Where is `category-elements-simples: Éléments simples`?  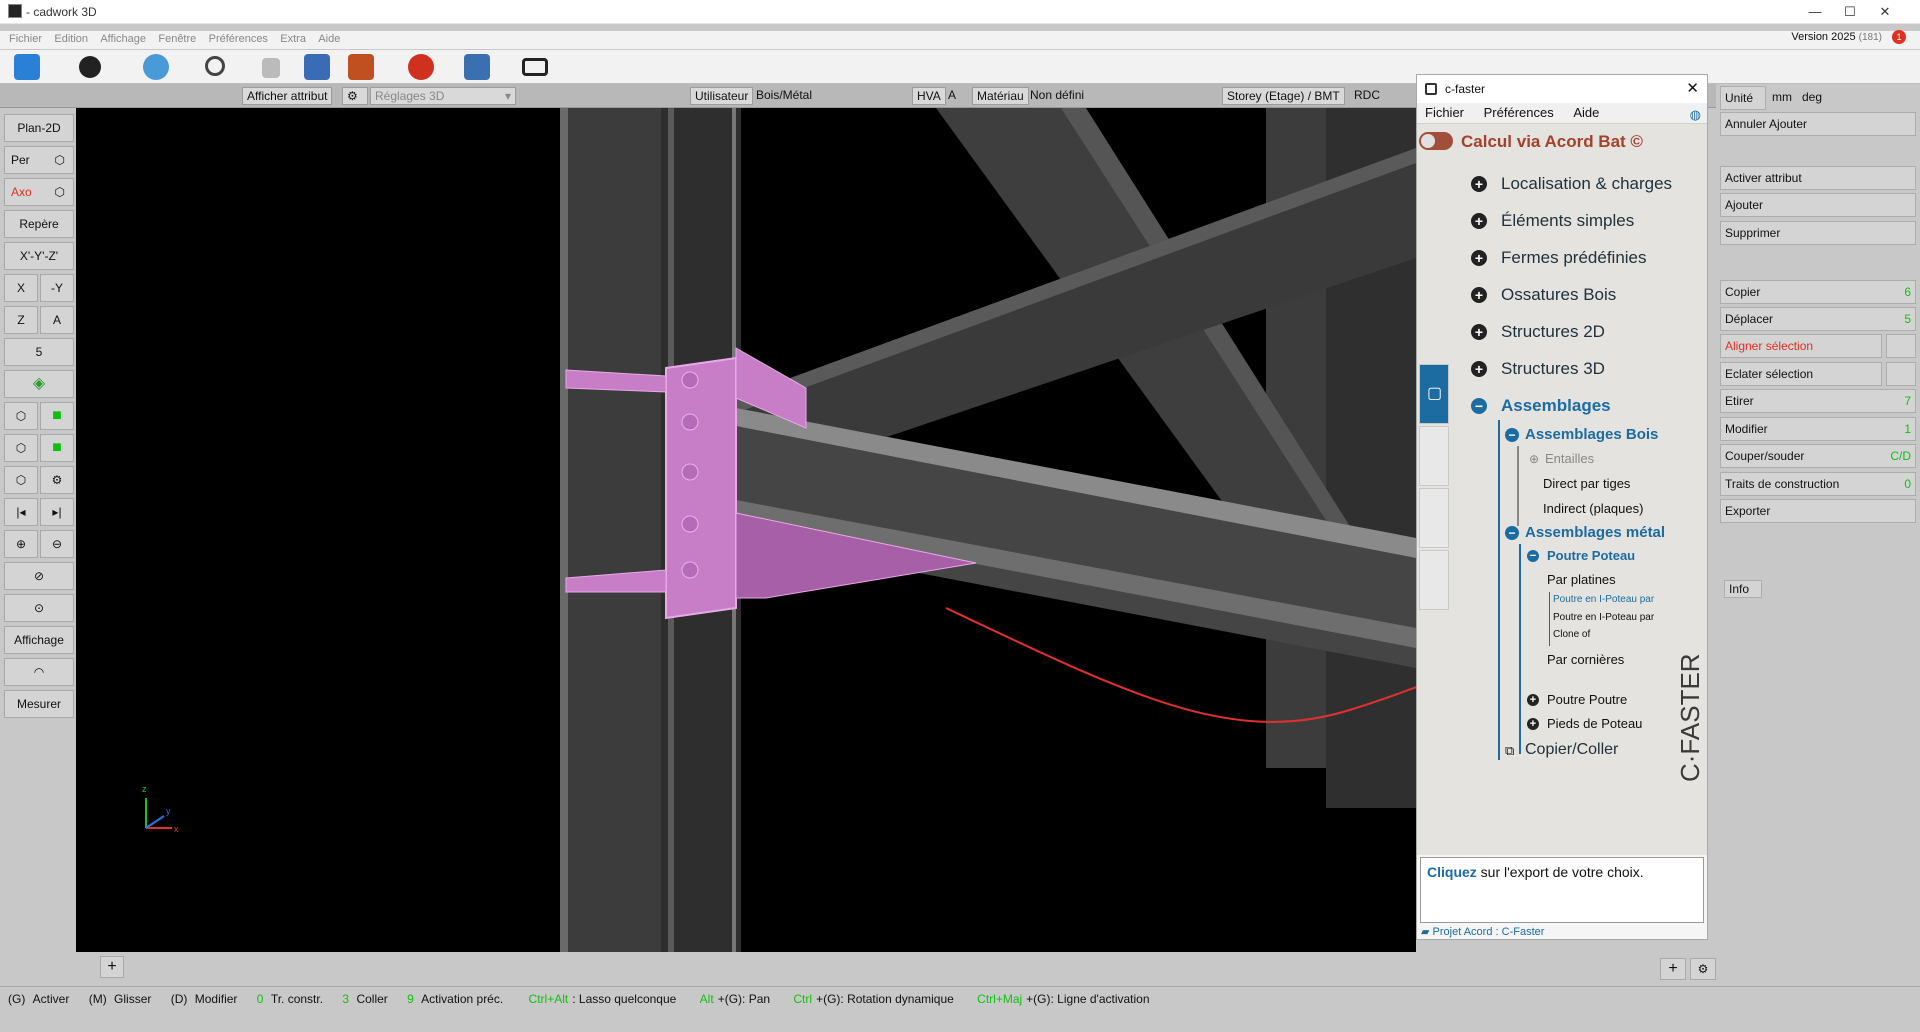 category-elements-simples: Éléments simples is located at coordinates (1567, 221).